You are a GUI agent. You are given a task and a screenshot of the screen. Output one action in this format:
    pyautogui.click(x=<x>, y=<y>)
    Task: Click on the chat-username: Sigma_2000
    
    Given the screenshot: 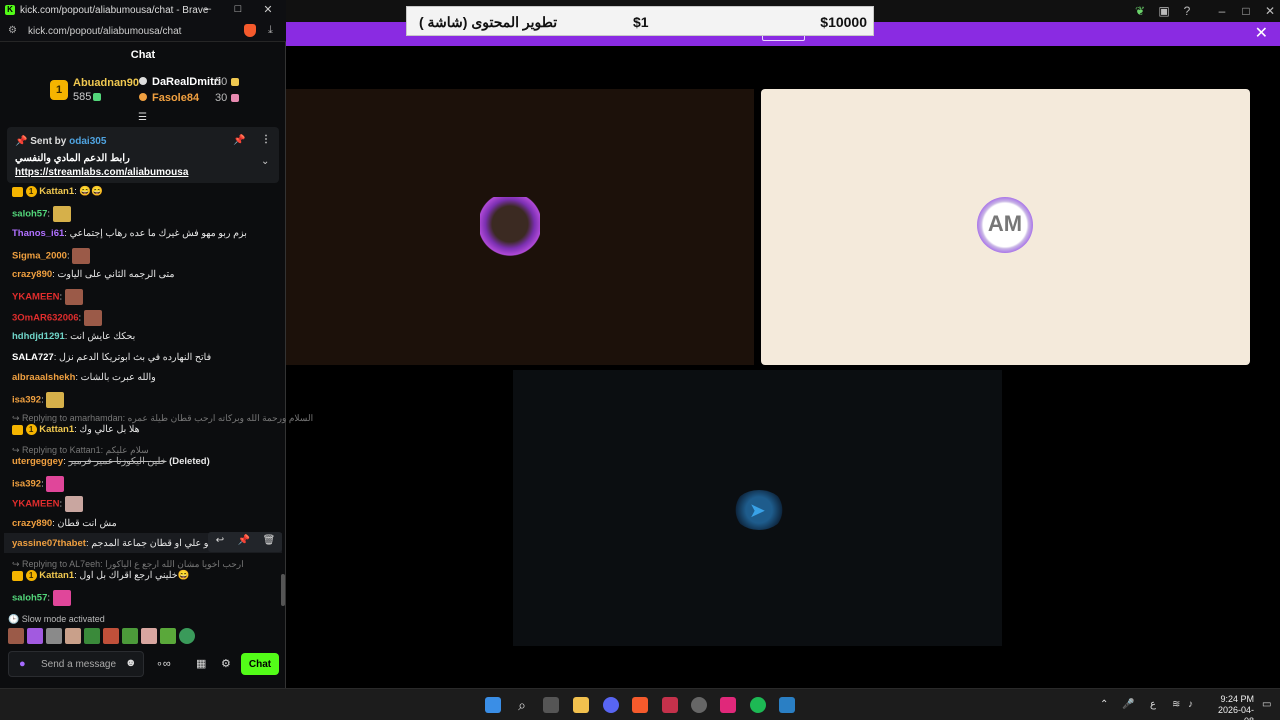 What is the action you would take?
    pyautogui.click(x=39, y=256)
    